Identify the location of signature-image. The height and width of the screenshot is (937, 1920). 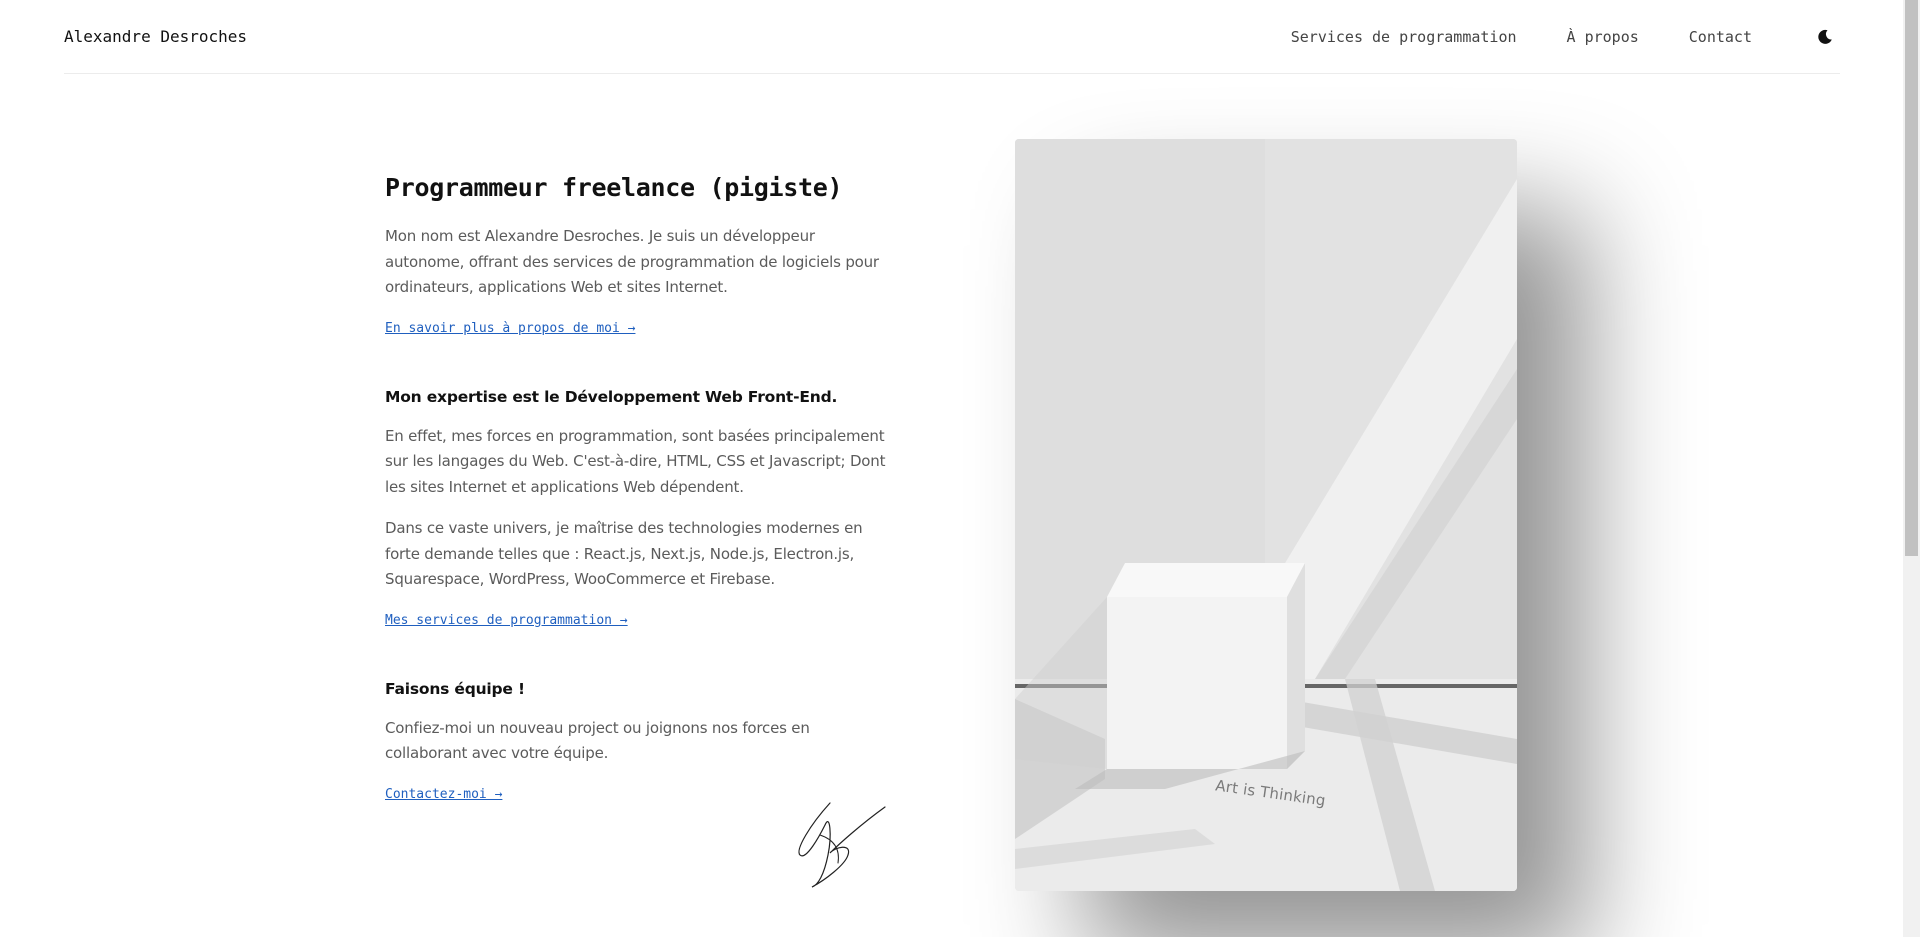
(842, 845).